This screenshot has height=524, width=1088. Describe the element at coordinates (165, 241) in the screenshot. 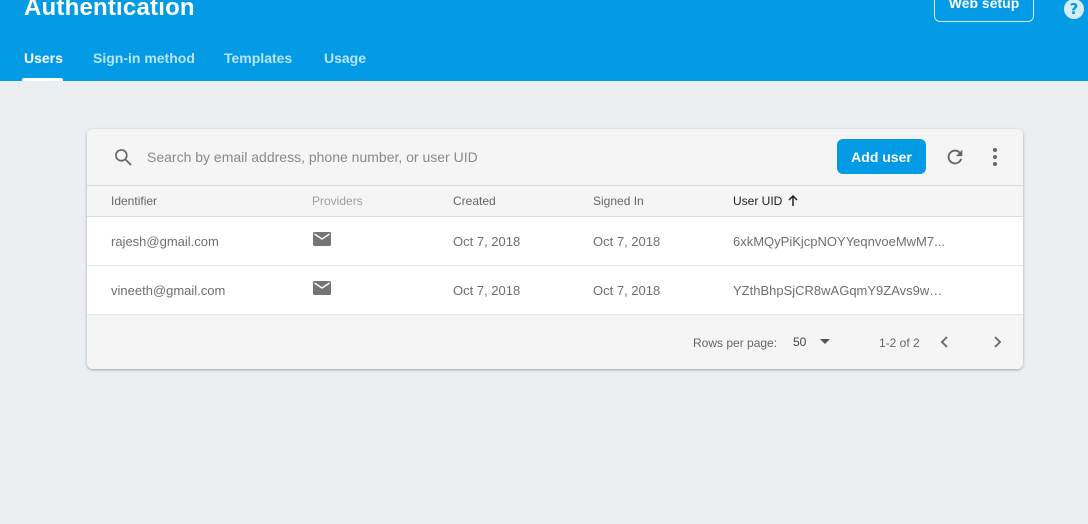

I see `row-identifier: rajesh@gmail.com` at that location.